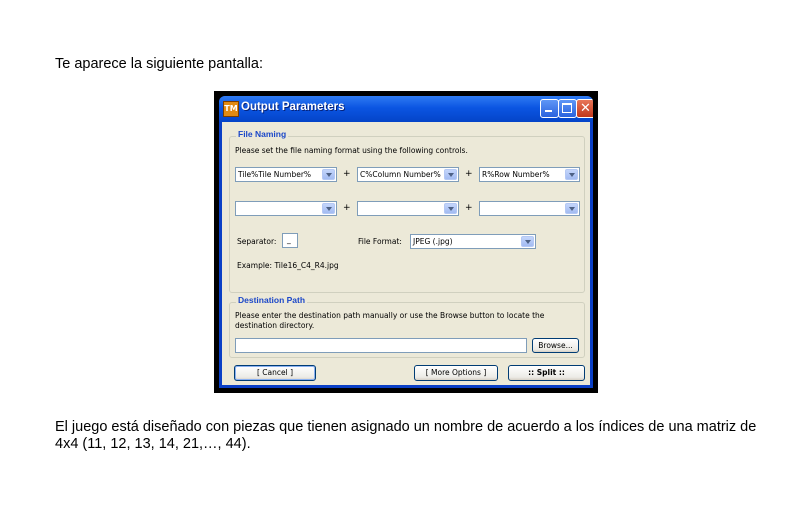 This screenshot has height=525, width=812. What do you see at coordinates (288, 265) in the screenshot?
I see `file-name-example: Example: Tile16_C4_R4.jpg` at bounding box center [288, 265].